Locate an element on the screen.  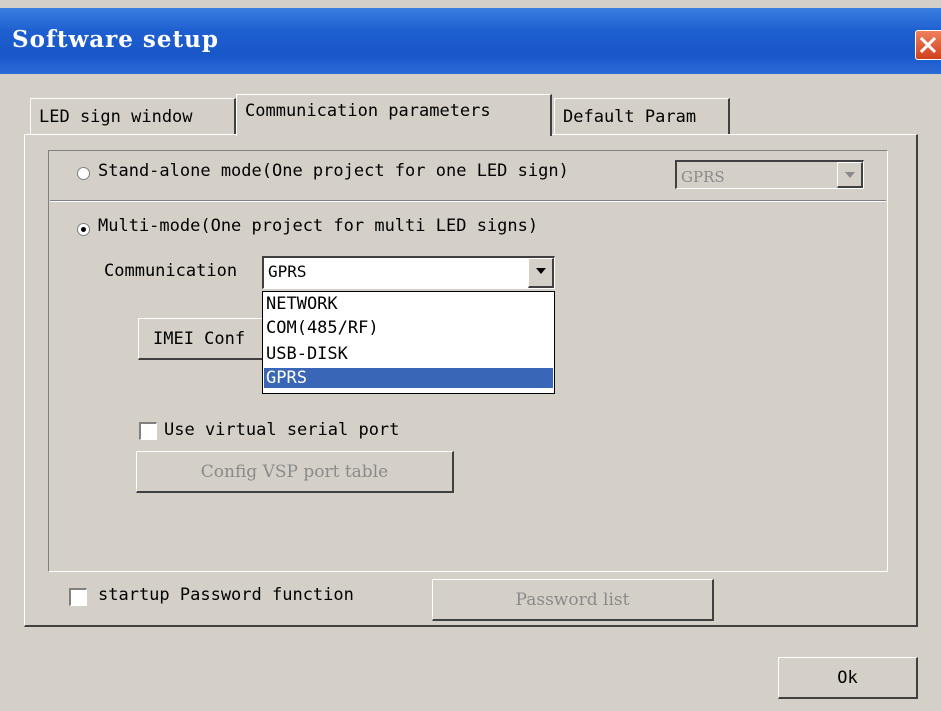
list-item: COM(485/RF) is located at coordinates (408, 328).